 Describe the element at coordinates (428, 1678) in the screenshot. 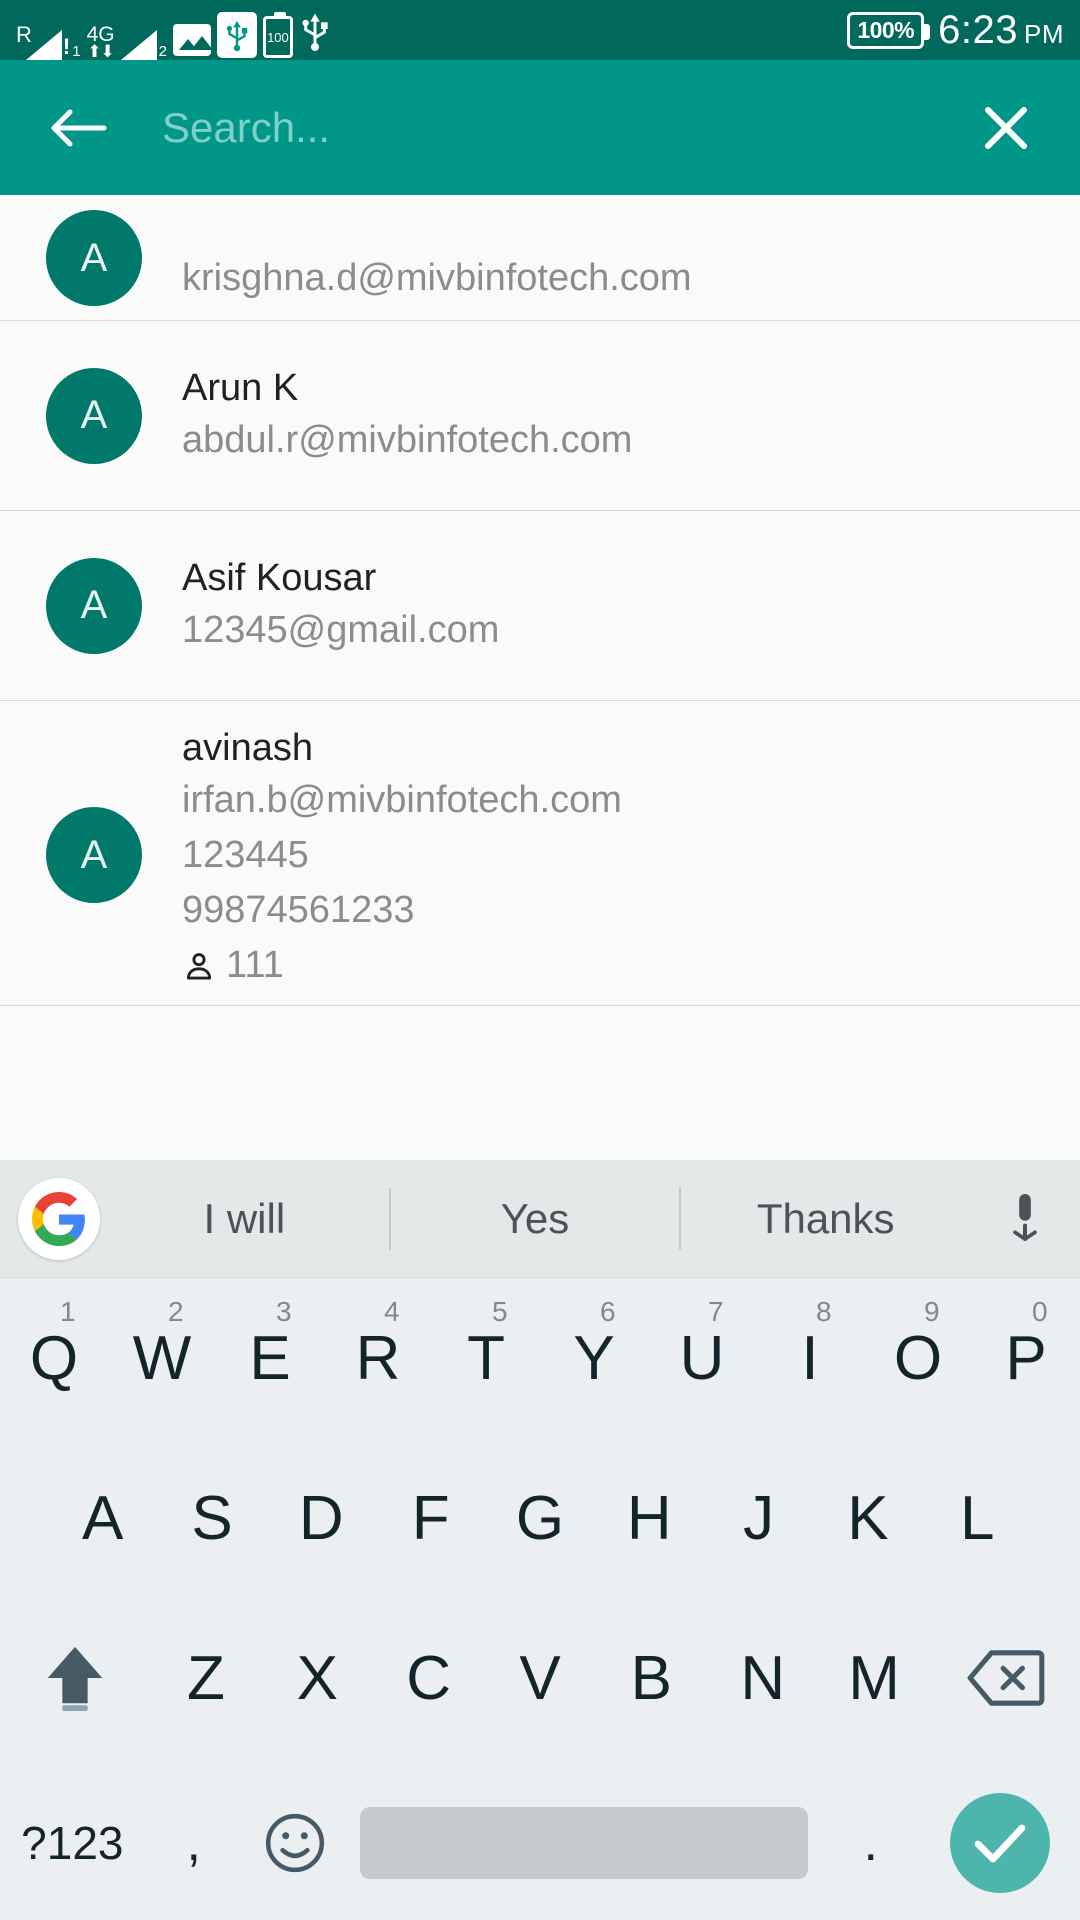

I see `key-c: C` at that location.